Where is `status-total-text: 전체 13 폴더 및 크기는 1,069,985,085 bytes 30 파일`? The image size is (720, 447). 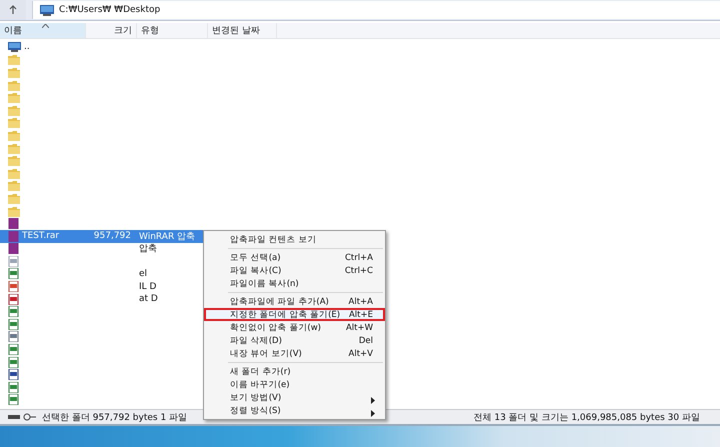 status-total-text: 전체 13 폴더 및 크기는 1,069,985,085 bytes 30 파일 is located at coordinates (587, 418).